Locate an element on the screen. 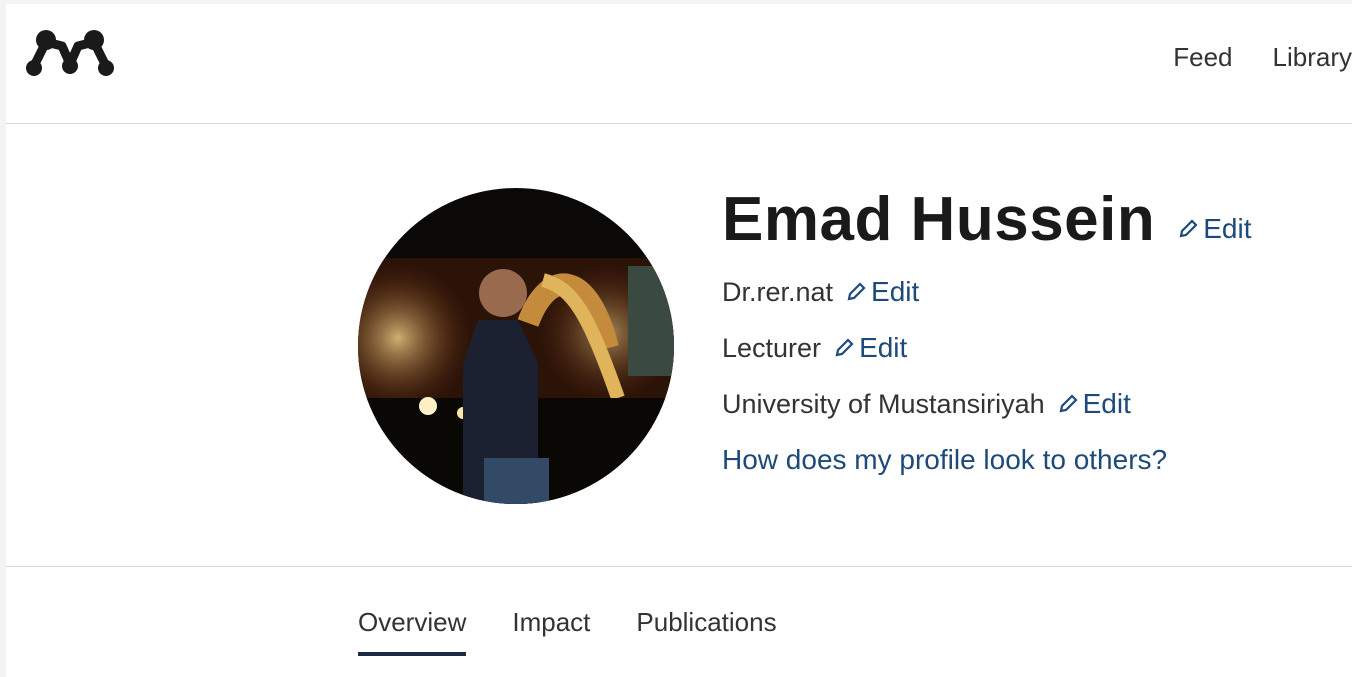  degree-text: Dr.rer.nat is located at coordinates (778, 291).